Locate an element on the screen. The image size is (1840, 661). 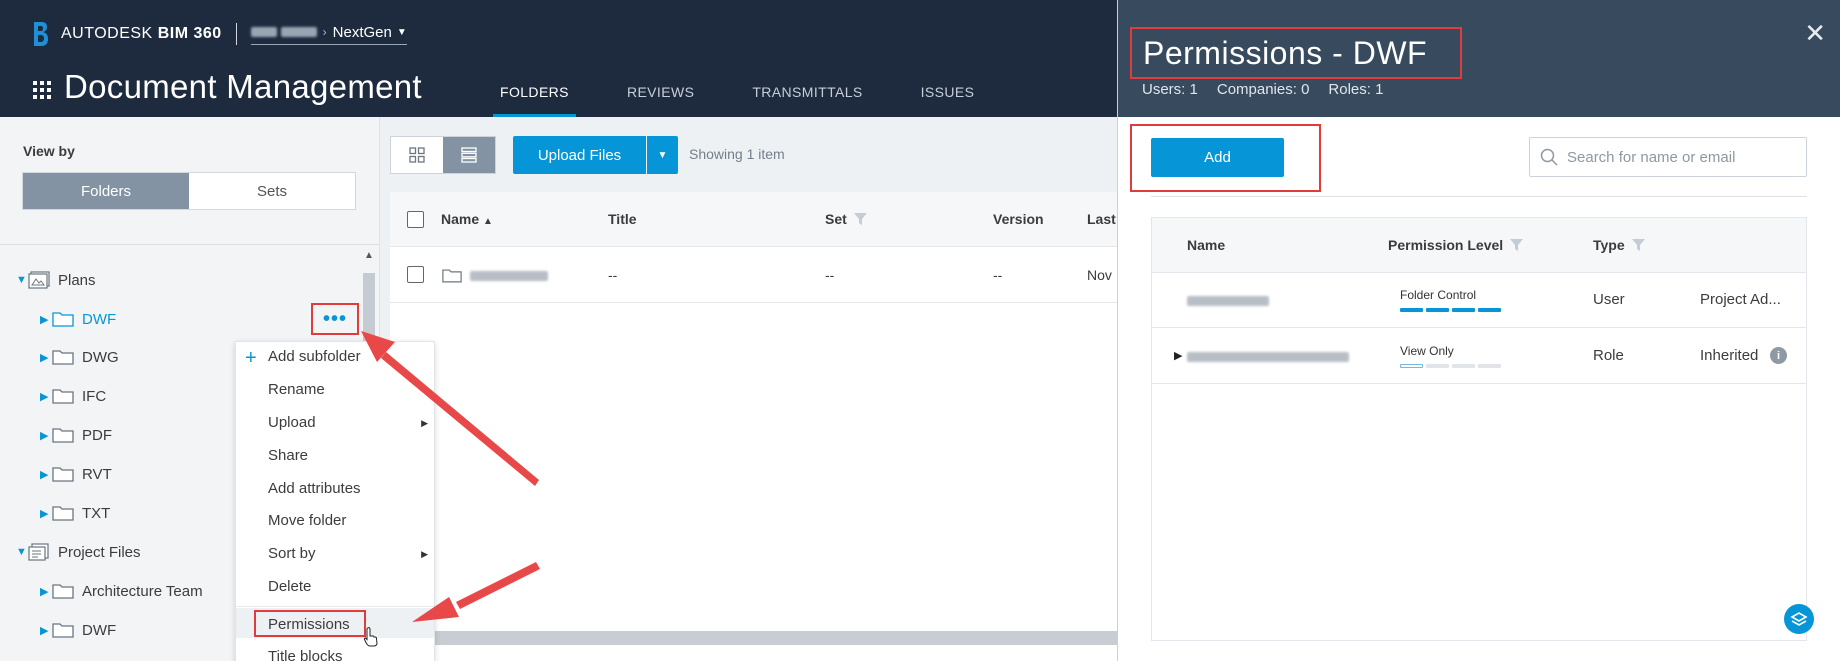
row-checkbox is located at coordinates (415, 274).